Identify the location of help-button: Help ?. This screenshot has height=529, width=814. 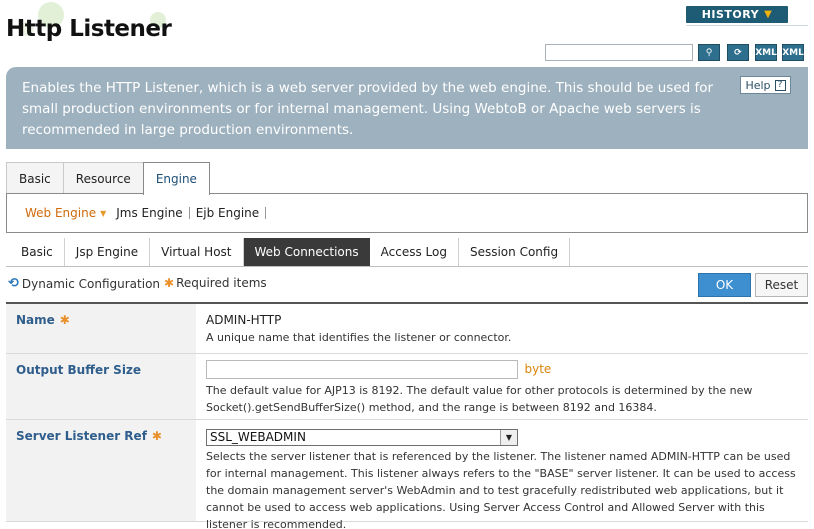
(765, 85).